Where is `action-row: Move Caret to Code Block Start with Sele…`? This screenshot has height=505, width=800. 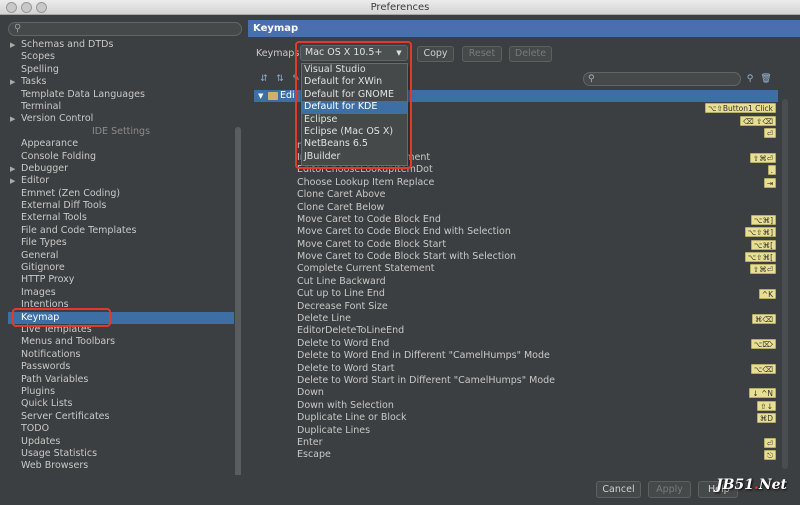 action-row: Move Caret to Code Block Start with Sele… is located at coordinates (516, 257).